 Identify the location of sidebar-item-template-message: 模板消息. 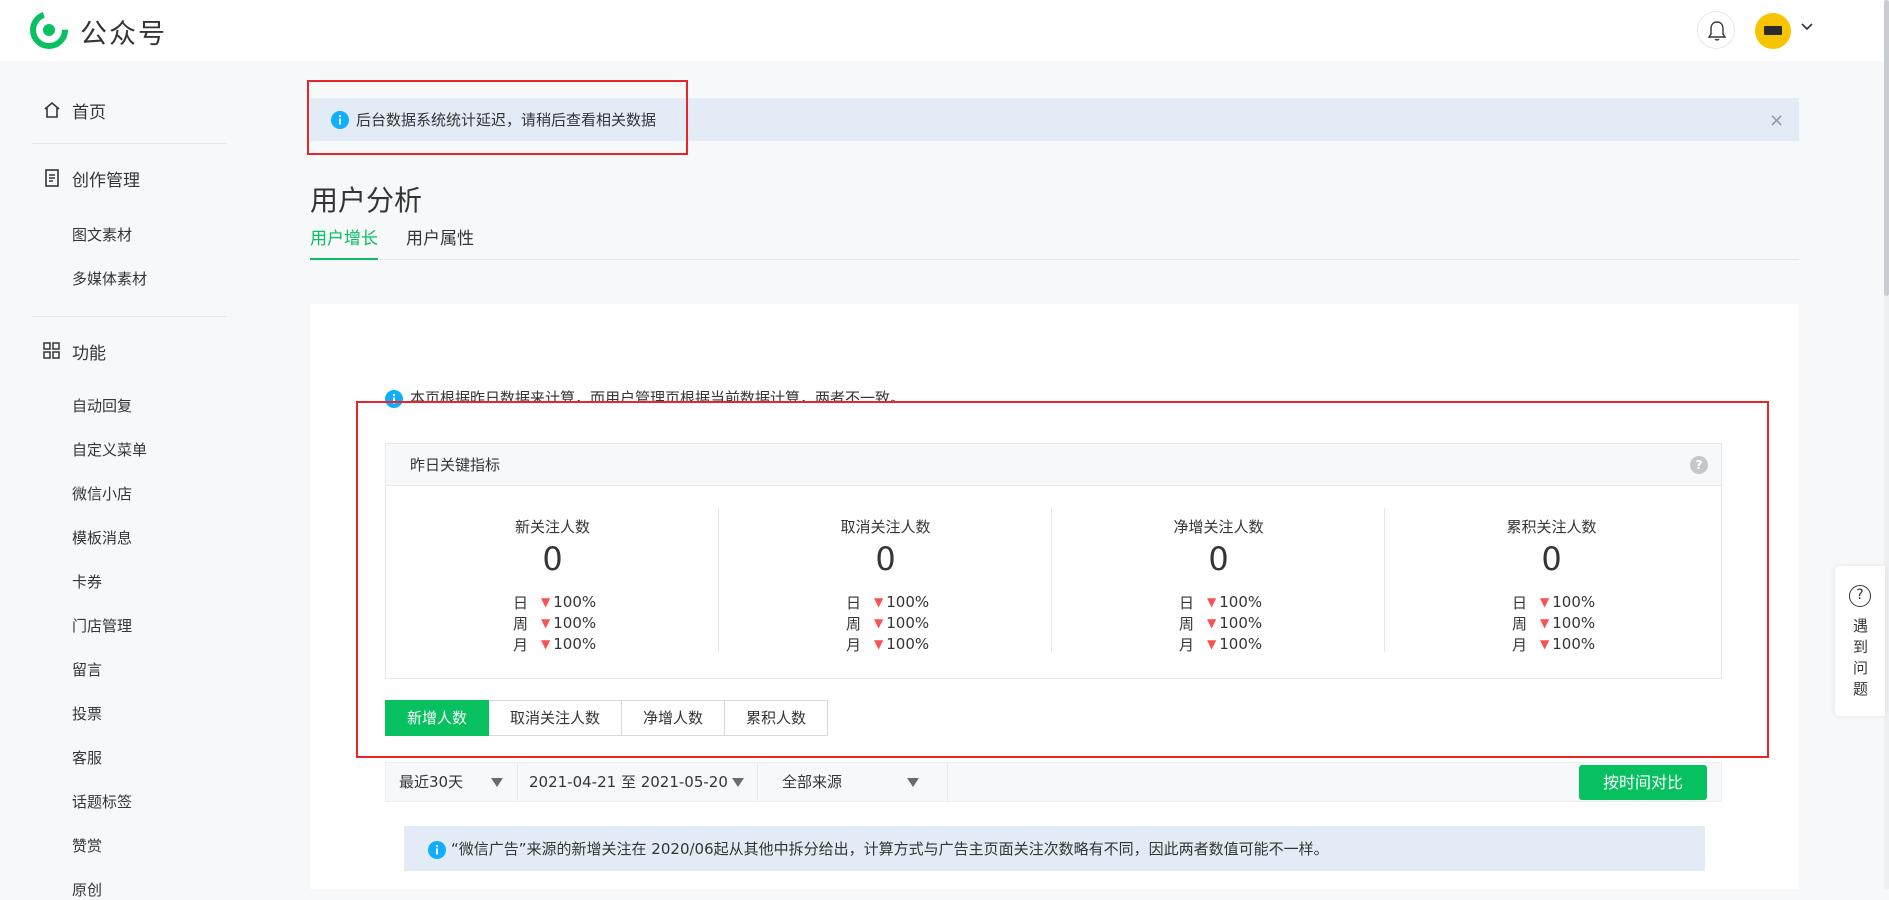
(102, 537).